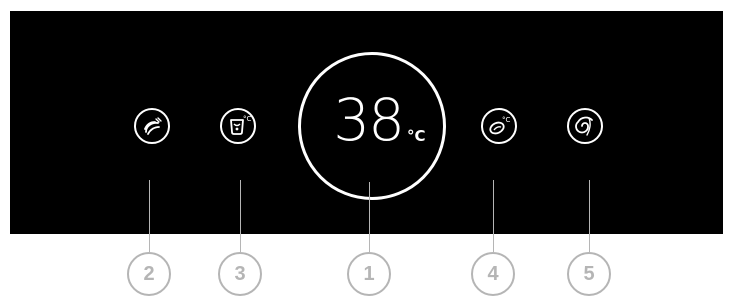  I want to click on callout-5: 5, so click(589, 274).